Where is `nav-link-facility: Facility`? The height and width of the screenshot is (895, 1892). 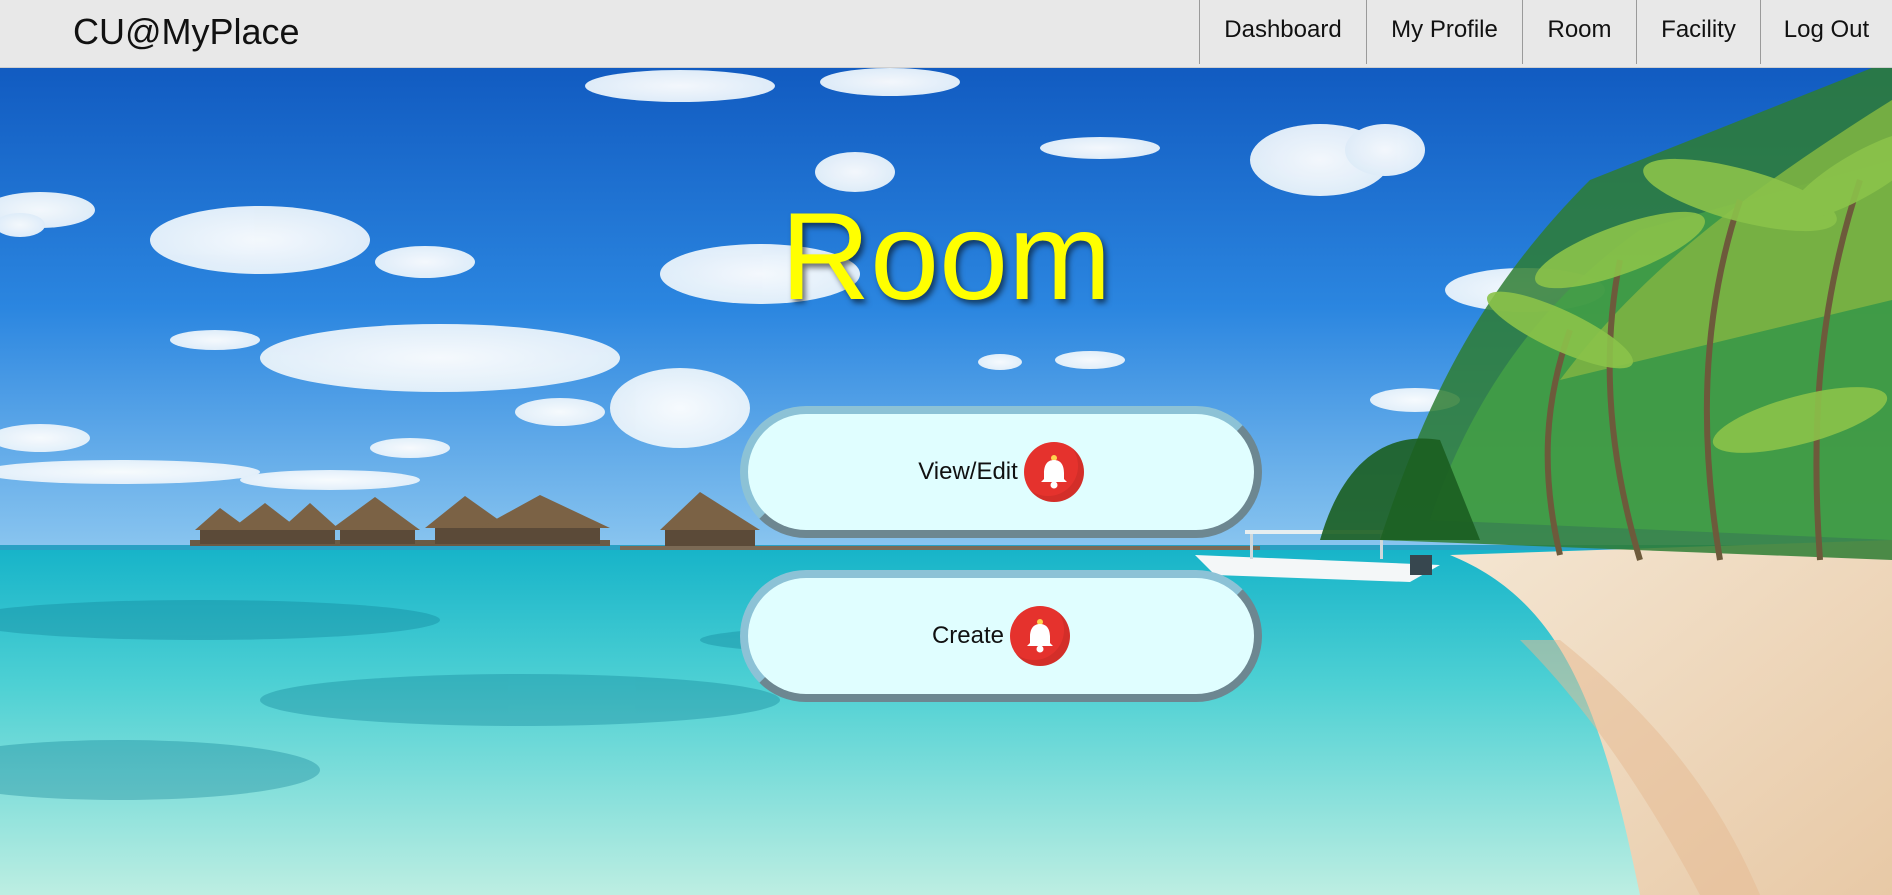
nav-link-facility: Facility is located at coordinates (1698, 32).